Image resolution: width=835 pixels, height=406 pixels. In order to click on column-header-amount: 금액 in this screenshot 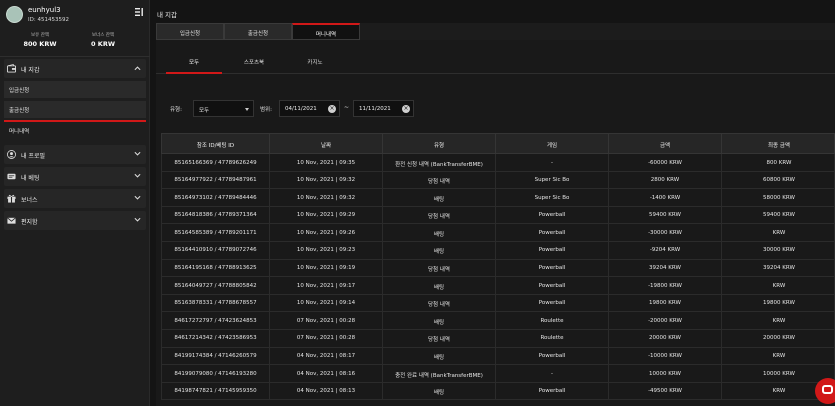, I will do `click(665, 143)`.